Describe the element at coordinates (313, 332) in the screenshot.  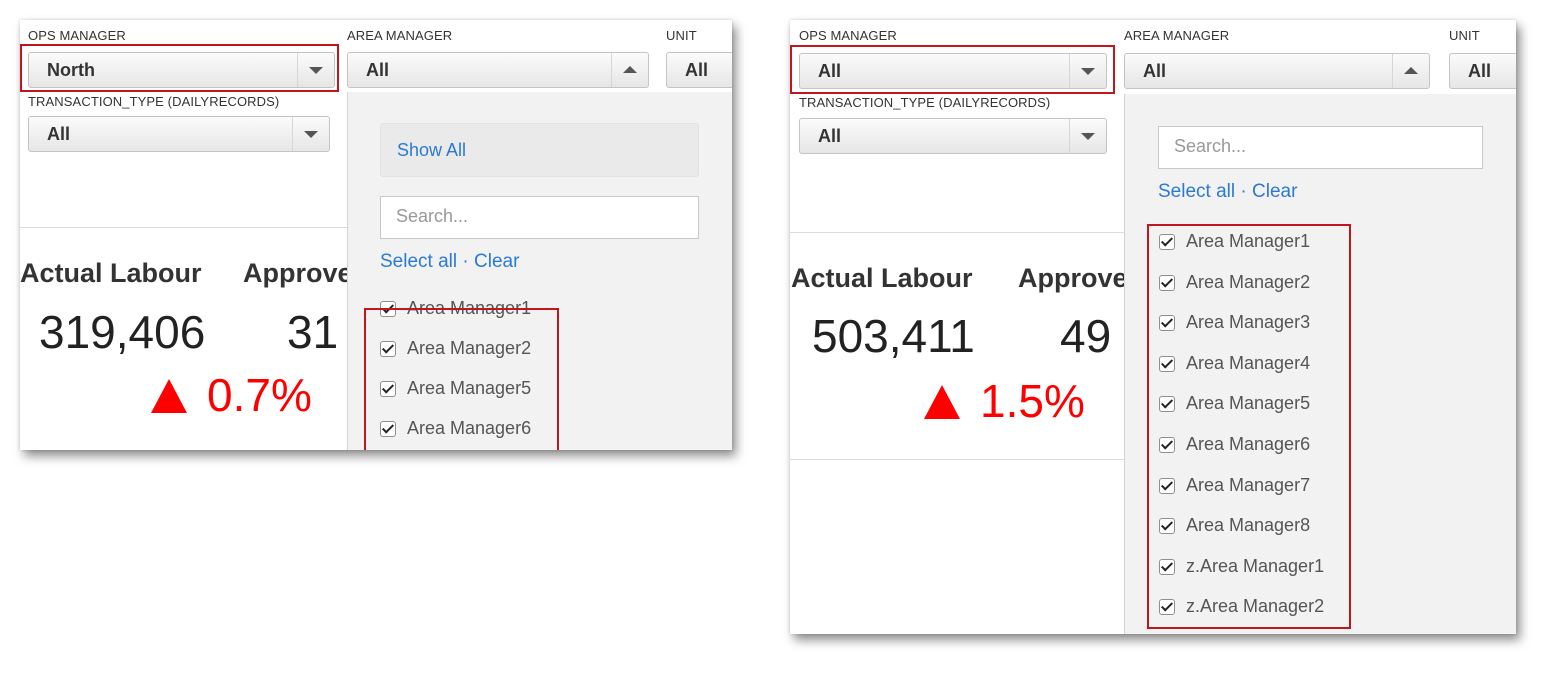
I see `kpi-approved-value: 31` at that location.